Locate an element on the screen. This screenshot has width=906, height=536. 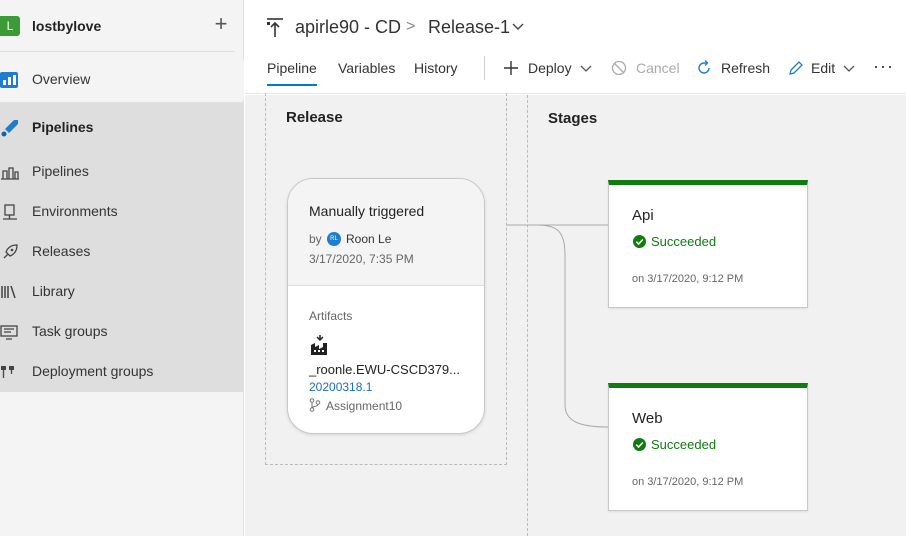
cancel-label: Cancel is located at coordinates (658, 68).